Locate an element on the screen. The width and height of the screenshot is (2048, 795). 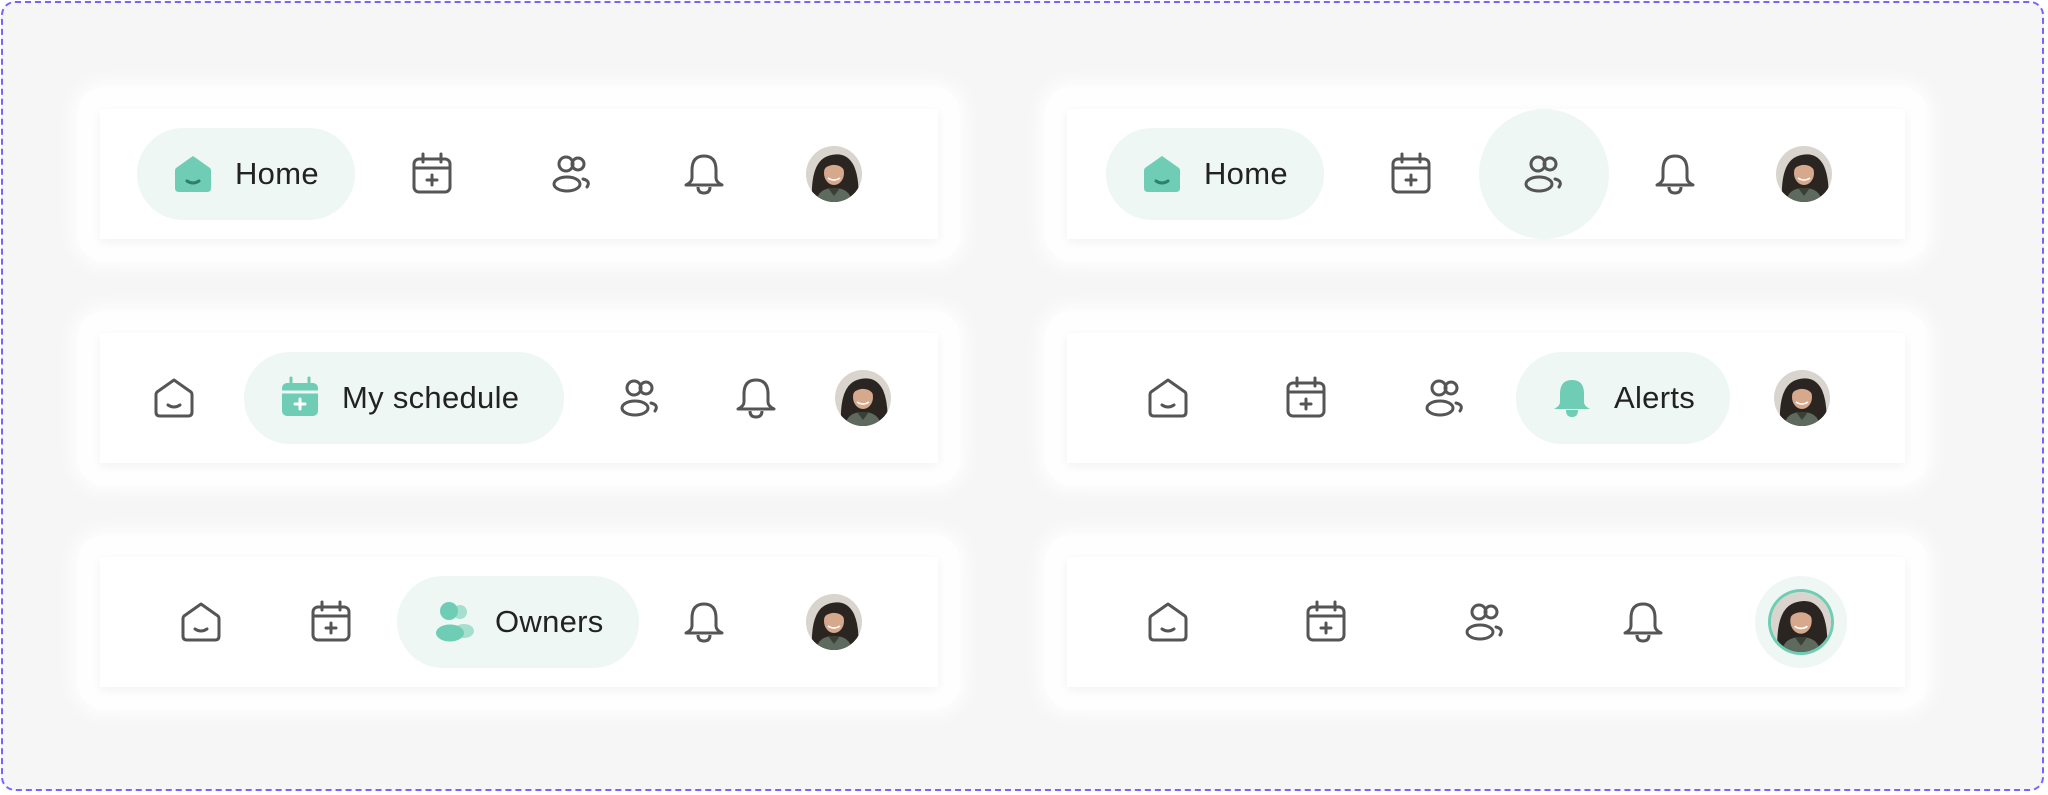
navbar-variant-home-active: Home is located at coordinates (519, 174).